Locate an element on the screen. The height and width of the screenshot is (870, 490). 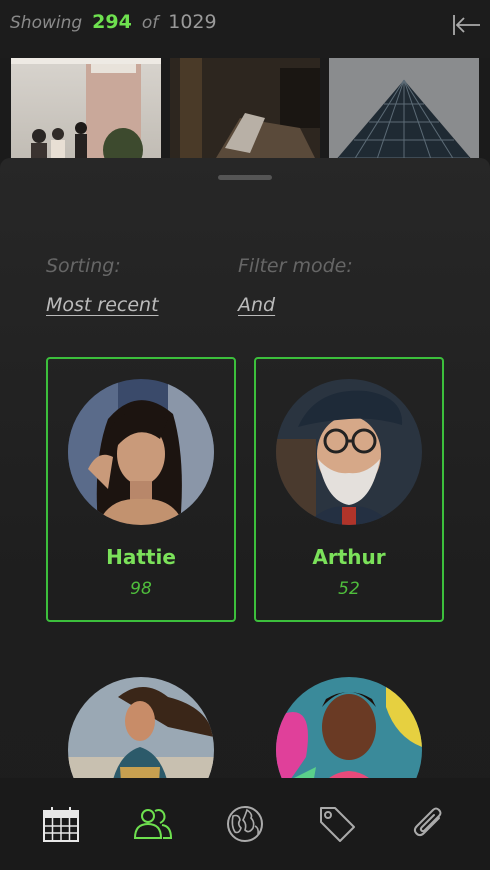
person-card: Hattie 98 is located at coordinates (141, 489).